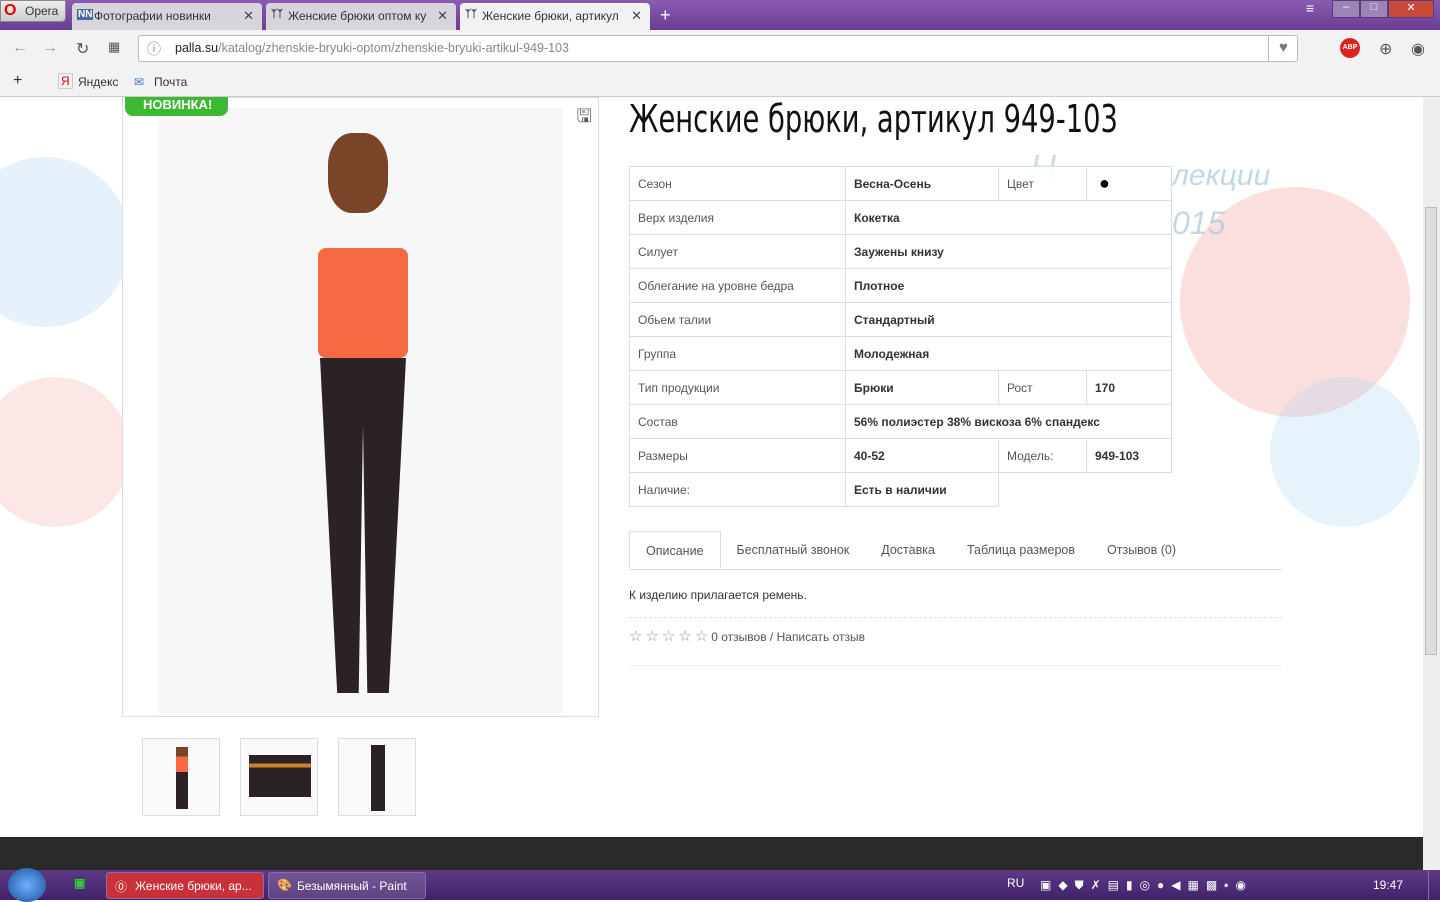  Describe the element at coordinates (1431, 431) in the screenshot. I see `scrollbar-thumb` at that location.